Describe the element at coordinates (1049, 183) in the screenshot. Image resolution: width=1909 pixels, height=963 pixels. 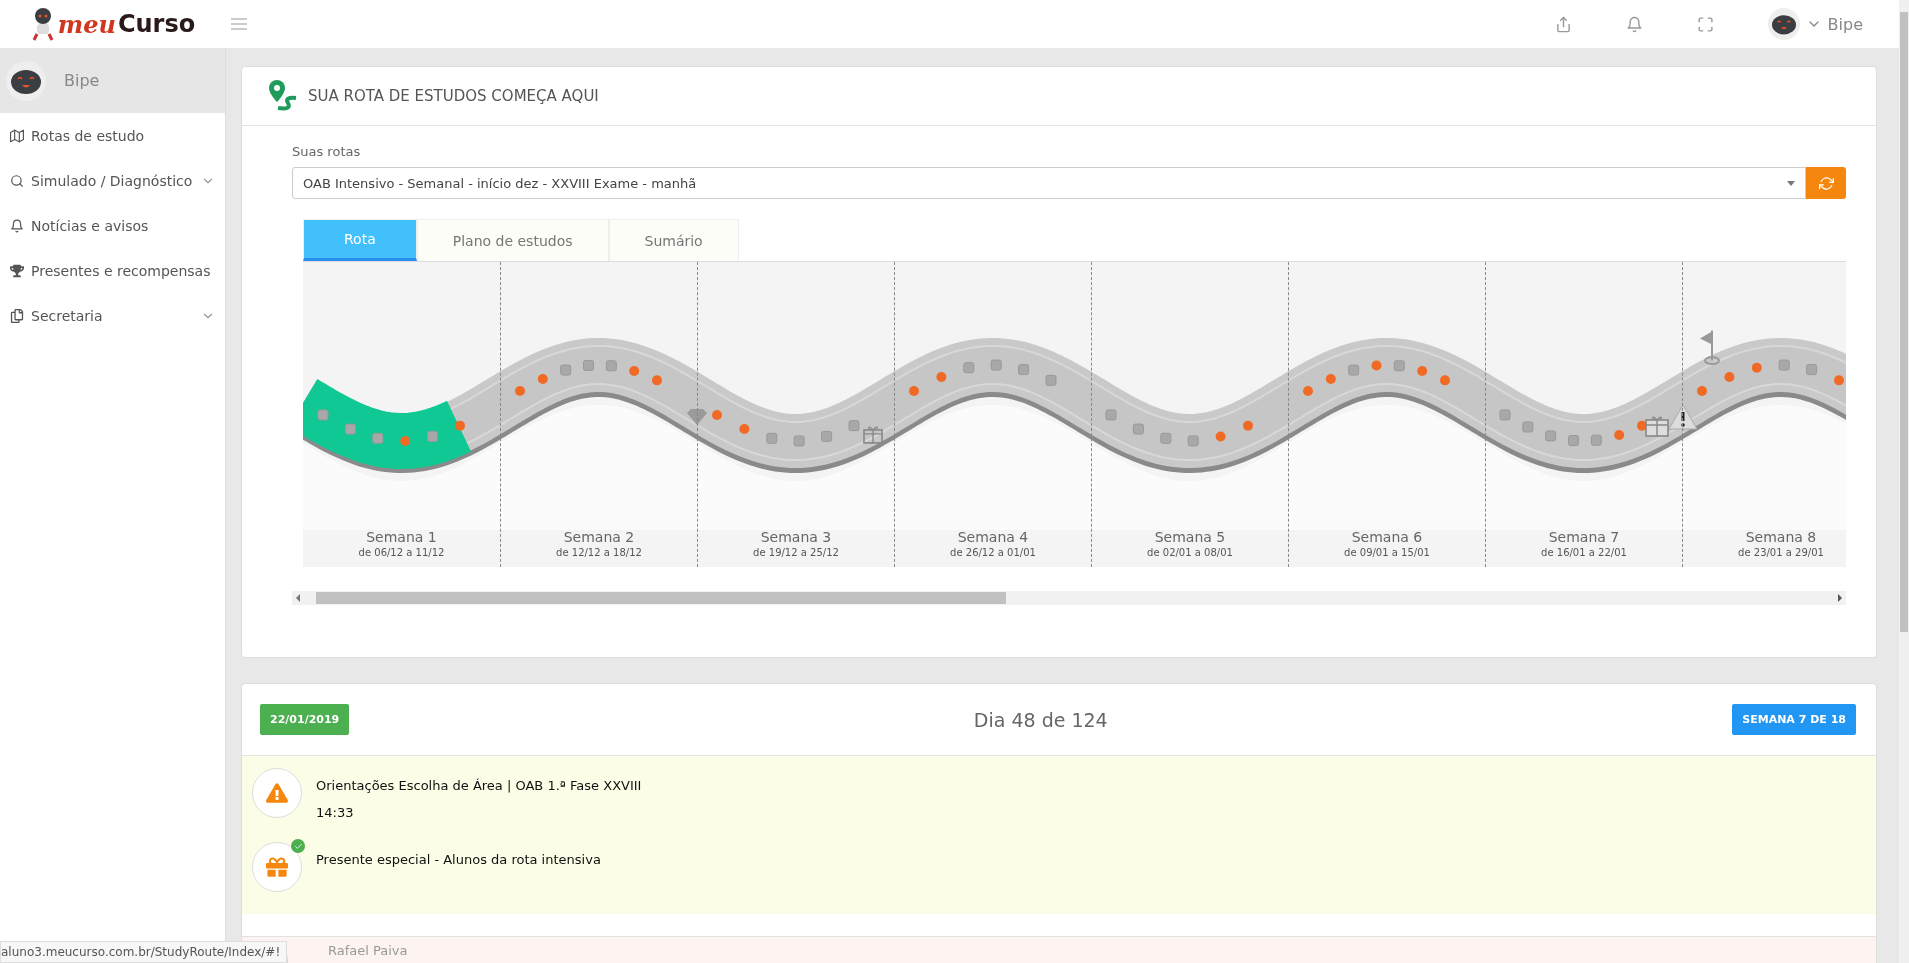
I see `route-select: OAB Intensivo - Semanal - início dez - XXVIII Exame - manhã` at that location.